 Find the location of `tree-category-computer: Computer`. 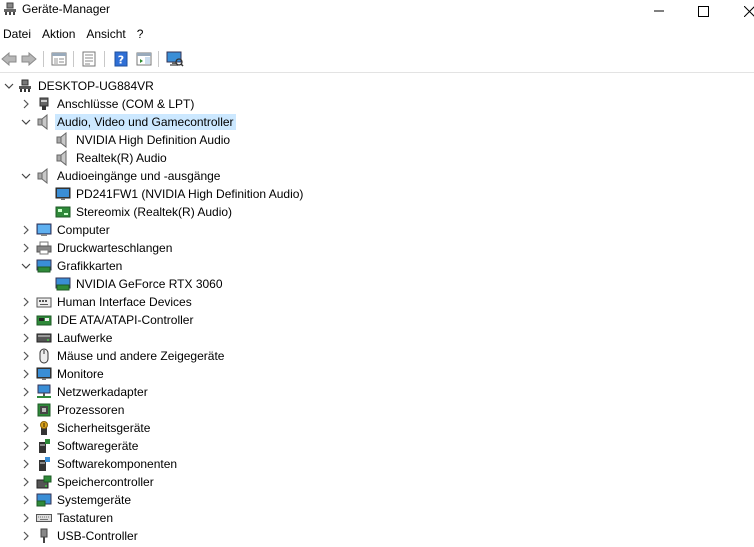

tree-category-computer: Computer is located at coordinates (377, 230).